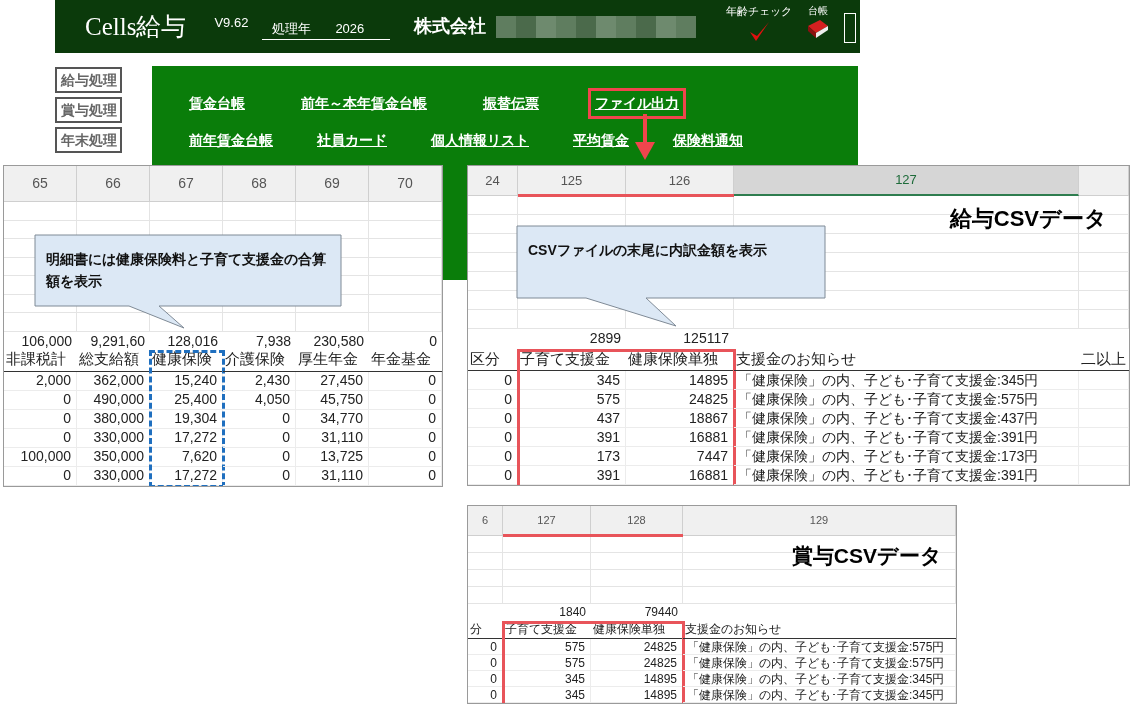 This screenshot has width=1138, height=720. I want to click on table-cell: 100,000, so click(40, 457).